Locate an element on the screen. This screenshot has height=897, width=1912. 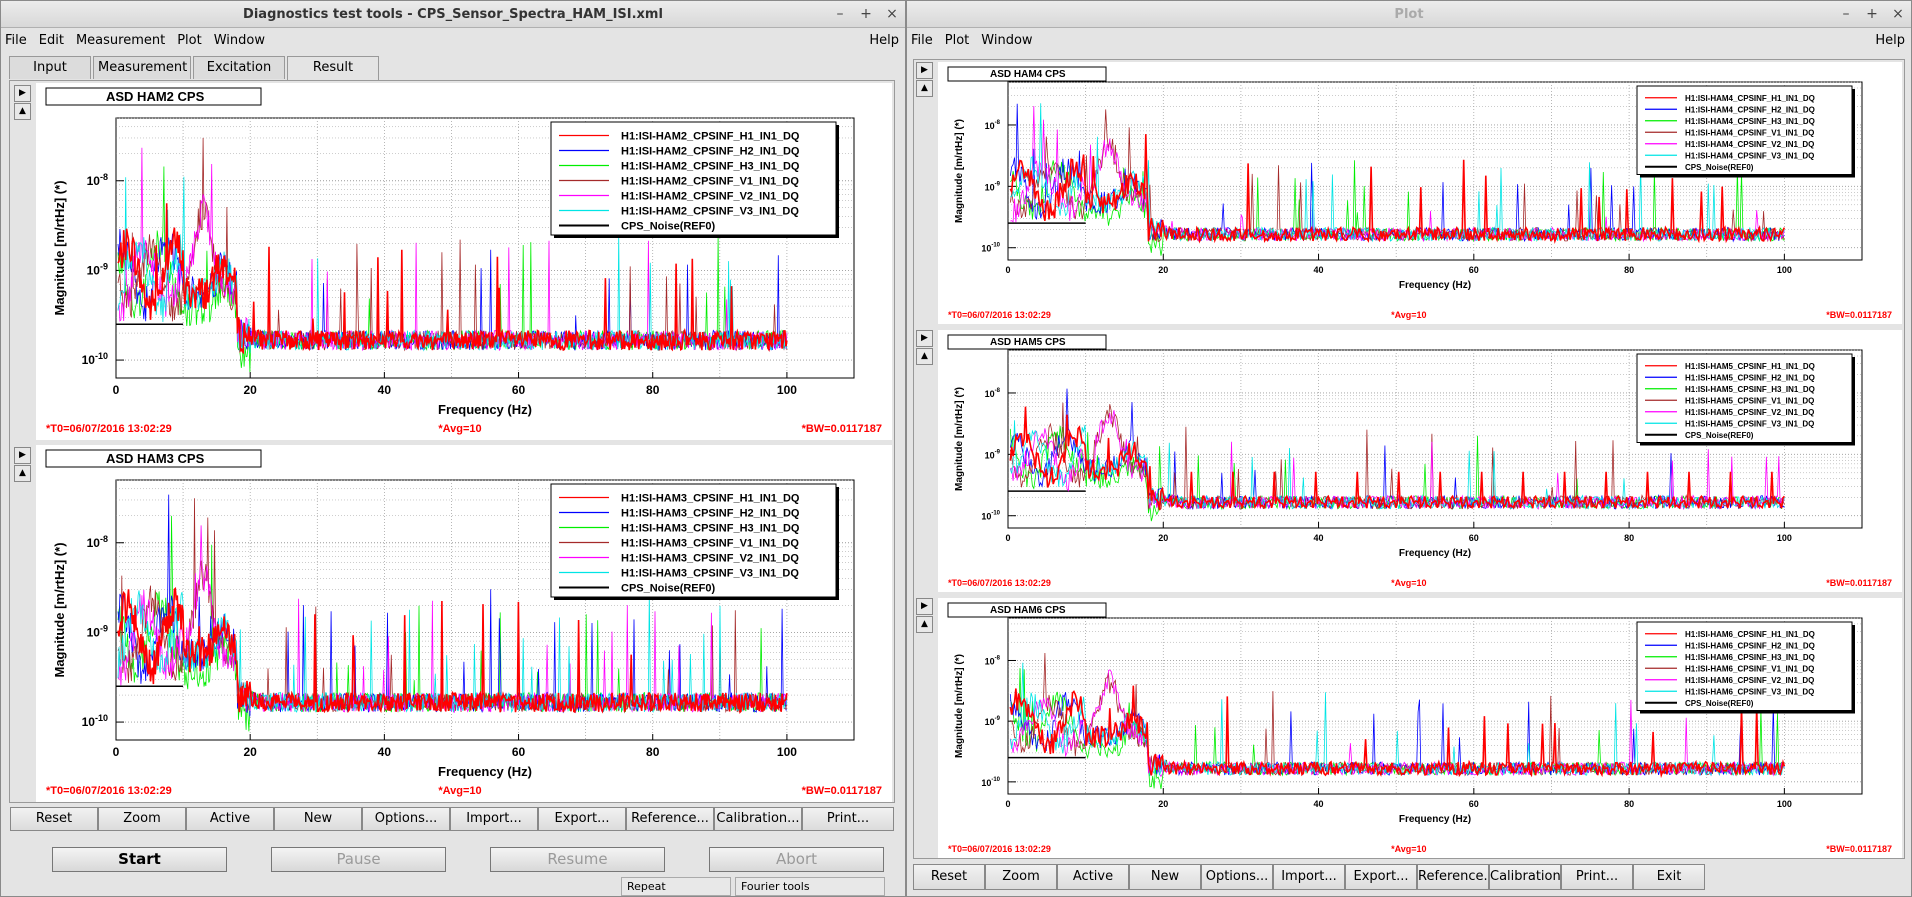
fourier-tools-status: Fourier tools is located at coordinates (810, 886).